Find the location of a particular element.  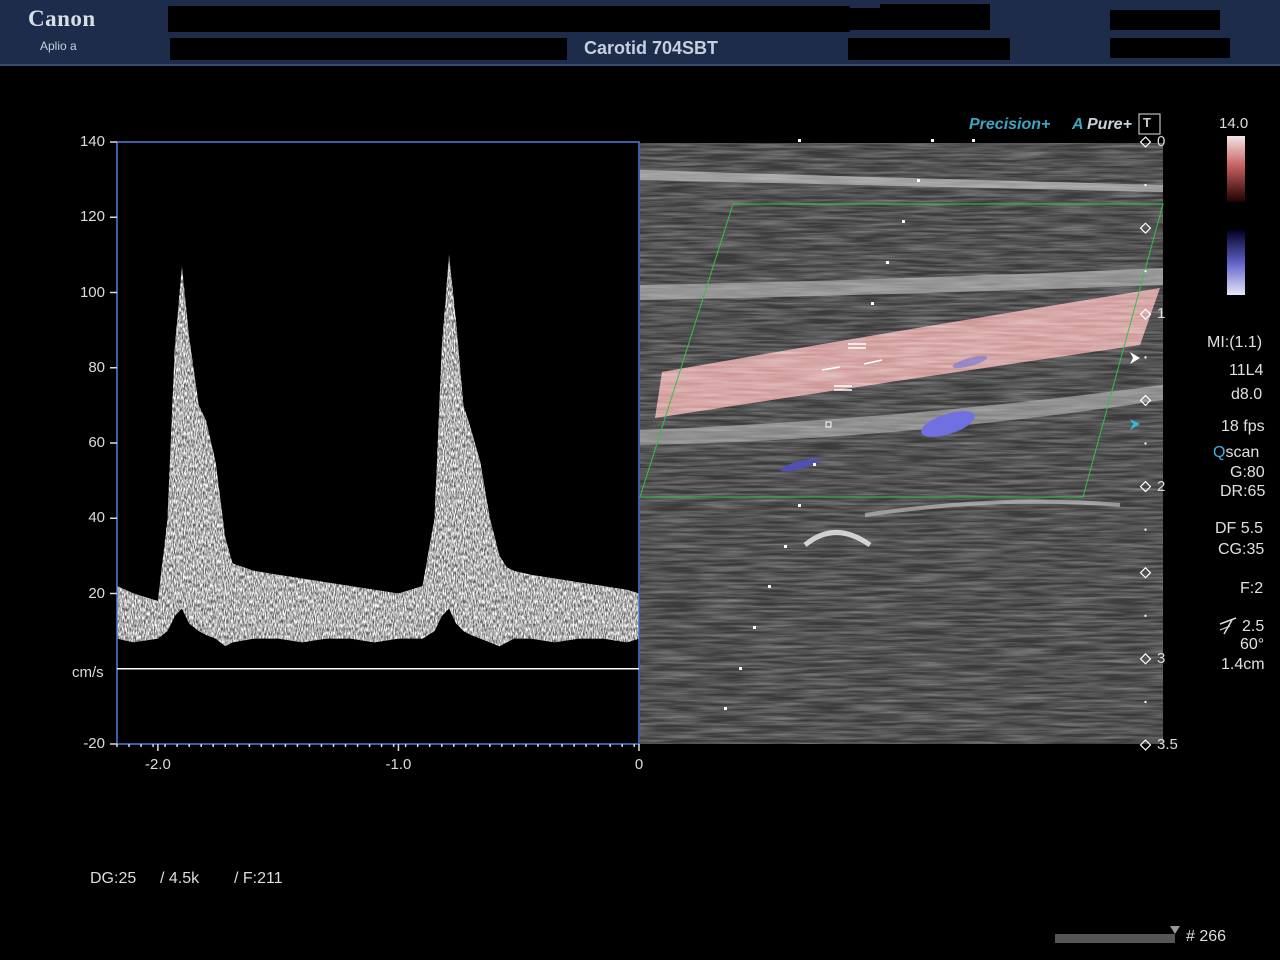

apure-a: A is located at coordinates (1078, 124).